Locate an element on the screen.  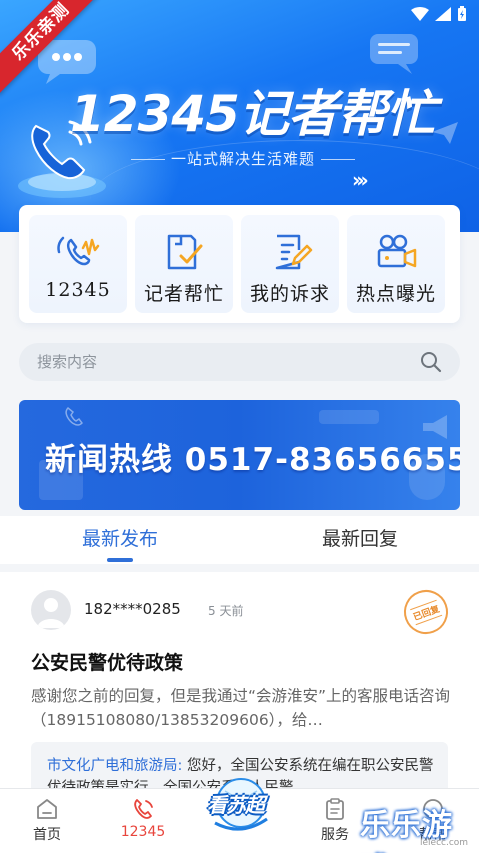
center-logo-text: 看苏超 is located at coordinates (236, 805).